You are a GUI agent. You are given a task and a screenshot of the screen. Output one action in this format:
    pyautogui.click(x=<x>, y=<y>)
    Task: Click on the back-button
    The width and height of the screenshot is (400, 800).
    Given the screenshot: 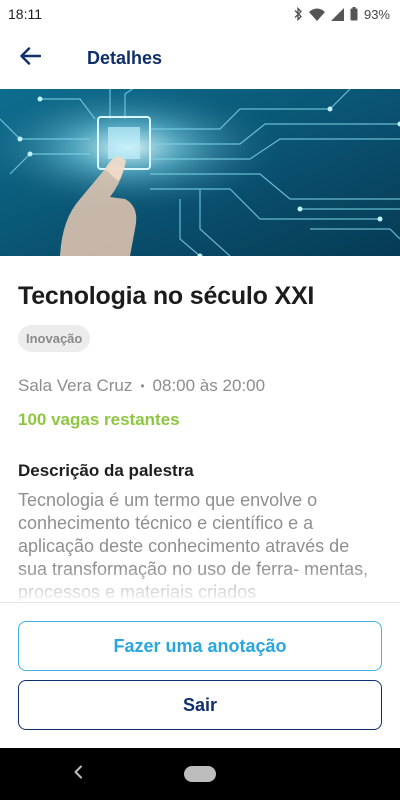 What is the action you would take?
    pyautogui.click(x=30, y=58)
    